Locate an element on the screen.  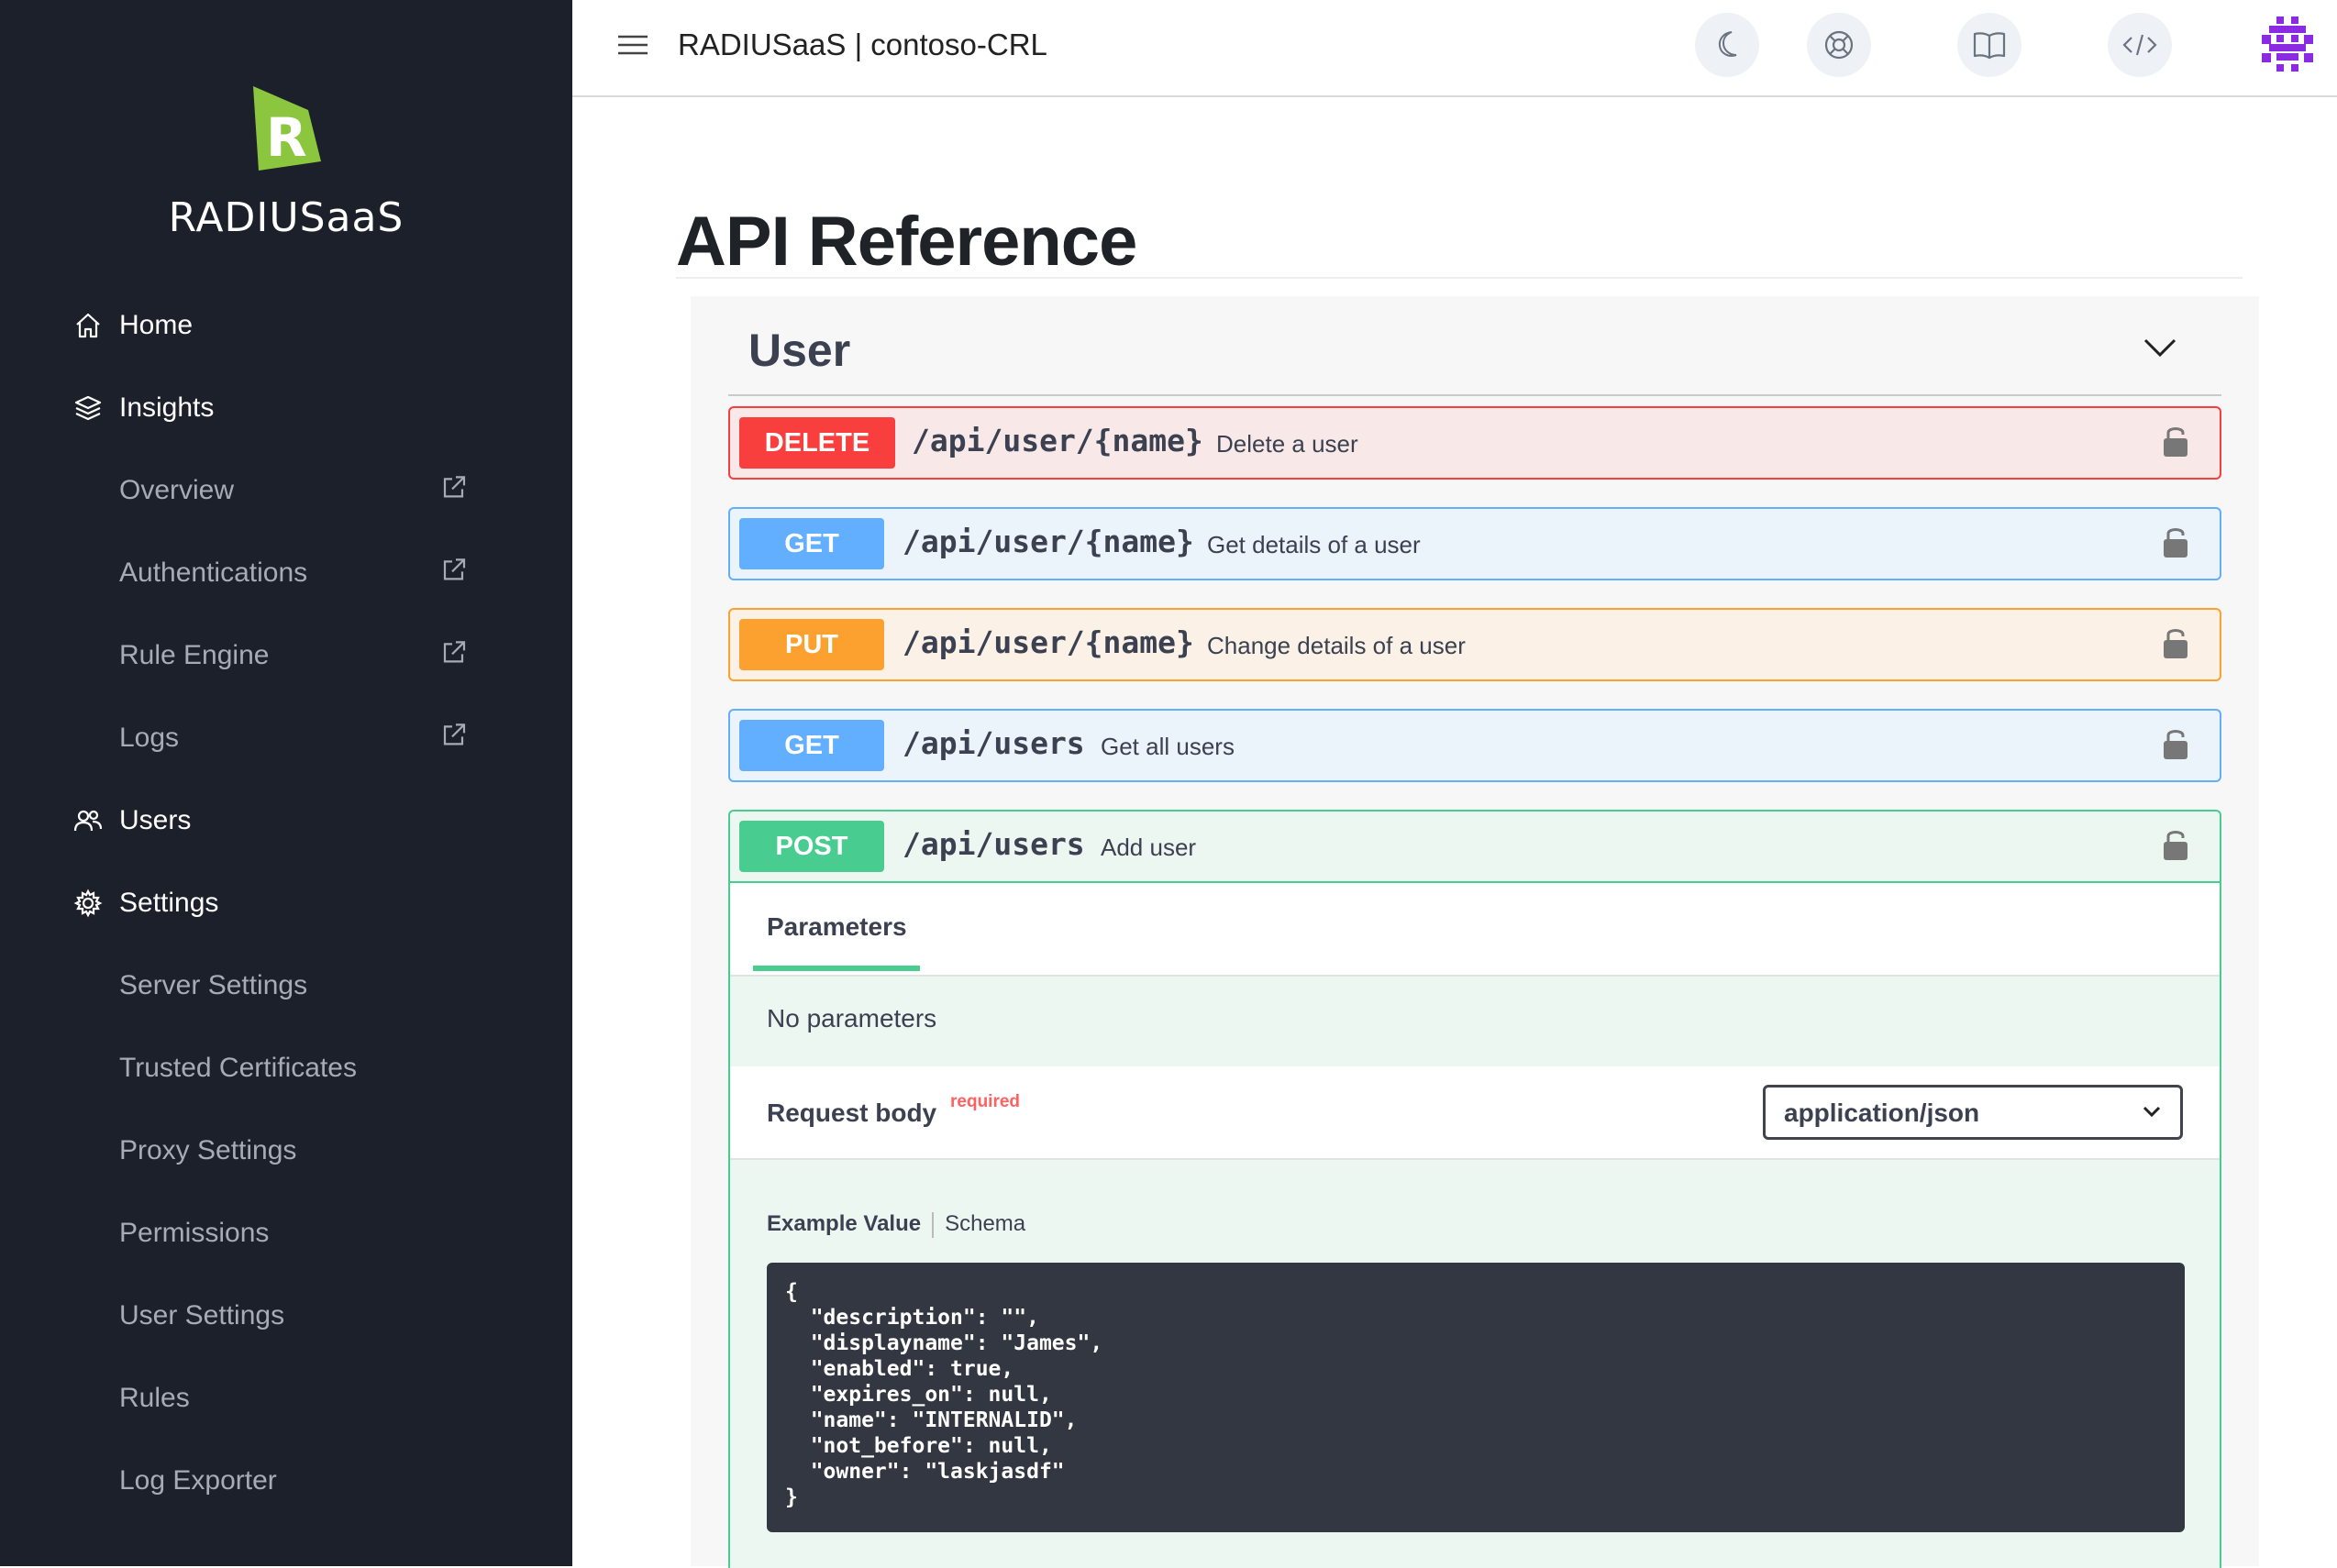
content-type-select: application/json is located at coordinates (1973, 1113).